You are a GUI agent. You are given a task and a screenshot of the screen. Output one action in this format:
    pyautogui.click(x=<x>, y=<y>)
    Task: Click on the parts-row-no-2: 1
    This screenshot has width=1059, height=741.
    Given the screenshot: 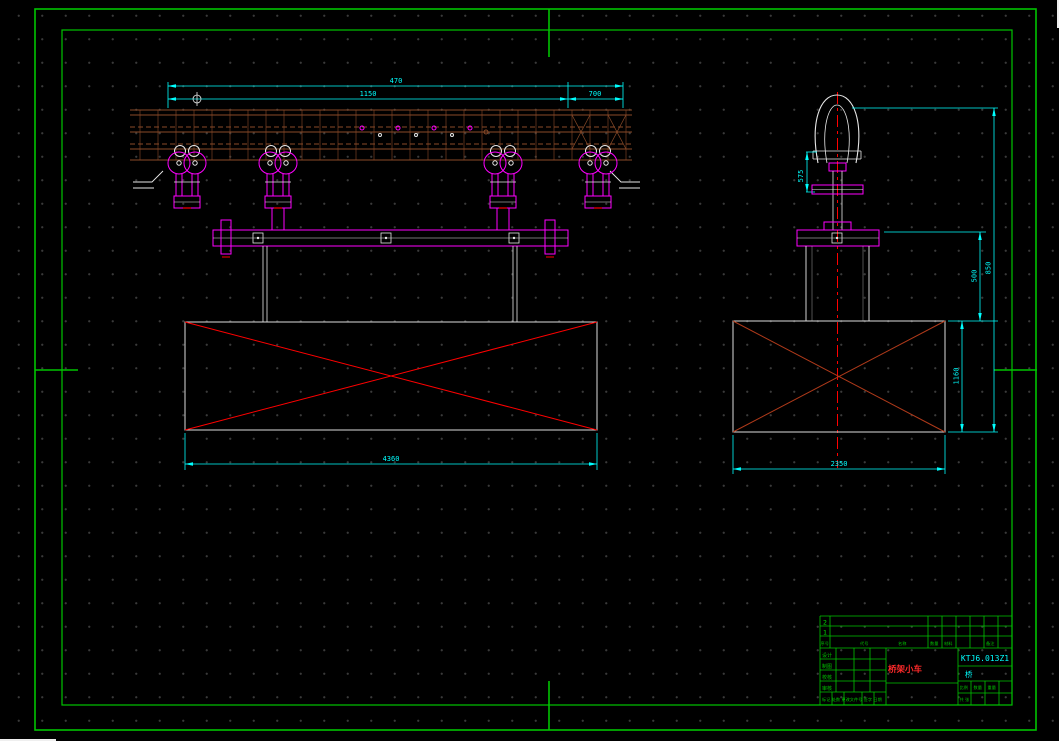 What is the action you would take?
    pyautogui.click(x=825, y=633)
    